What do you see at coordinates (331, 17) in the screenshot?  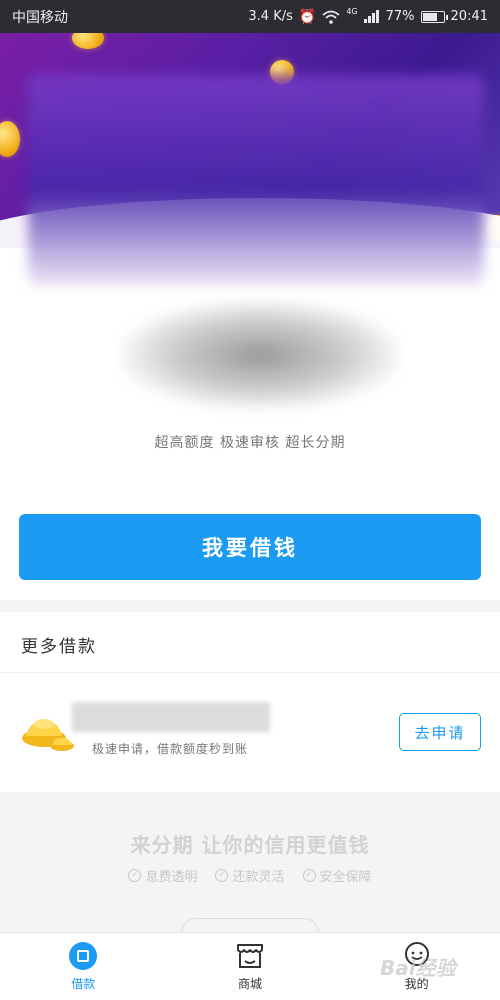 I see `wifi-icon` at bounding box center [331, 17].